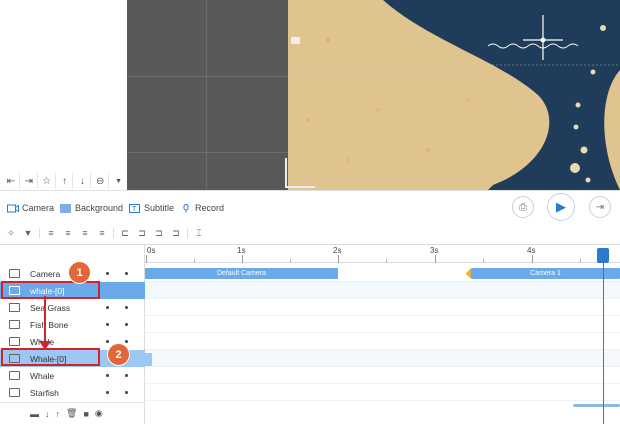 The width and height of the screenshot is (620, 424). What do you see at coordinates (99, 208) in the screenshot?
I see `tab-background-label: Background` at bounding box center [99, 208].